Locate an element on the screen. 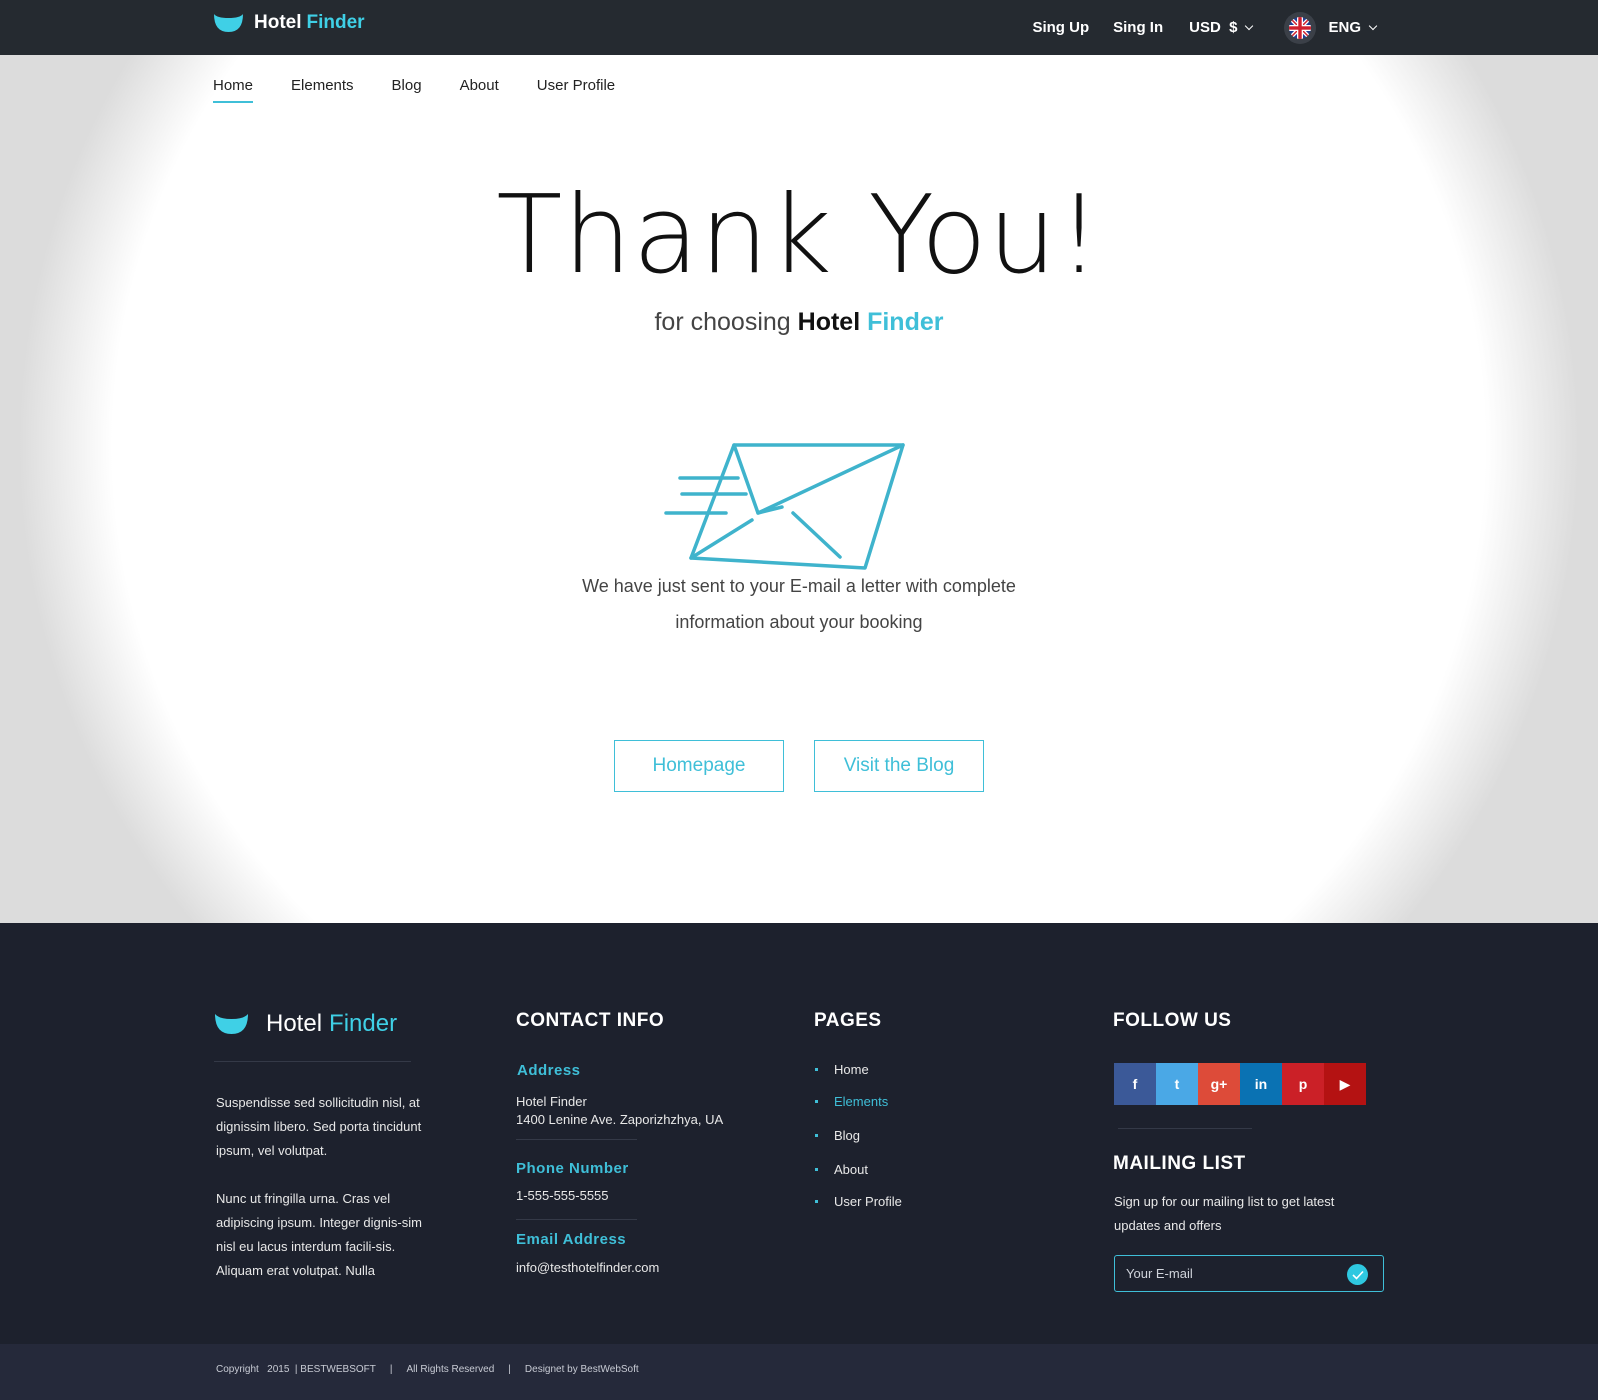 Image resolution: width=1598 pixels, height=1400 pixels. linkedin-button: in is located at coordinates (1261, 1084).